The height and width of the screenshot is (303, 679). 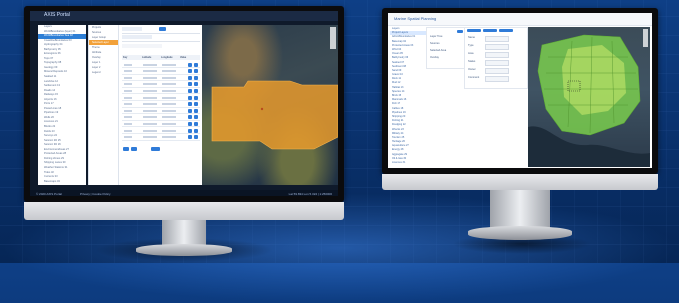 I want to click on layer-tree-panel: Layer Tree Sources Selected Area Overlay, so click(x=446, y=48).